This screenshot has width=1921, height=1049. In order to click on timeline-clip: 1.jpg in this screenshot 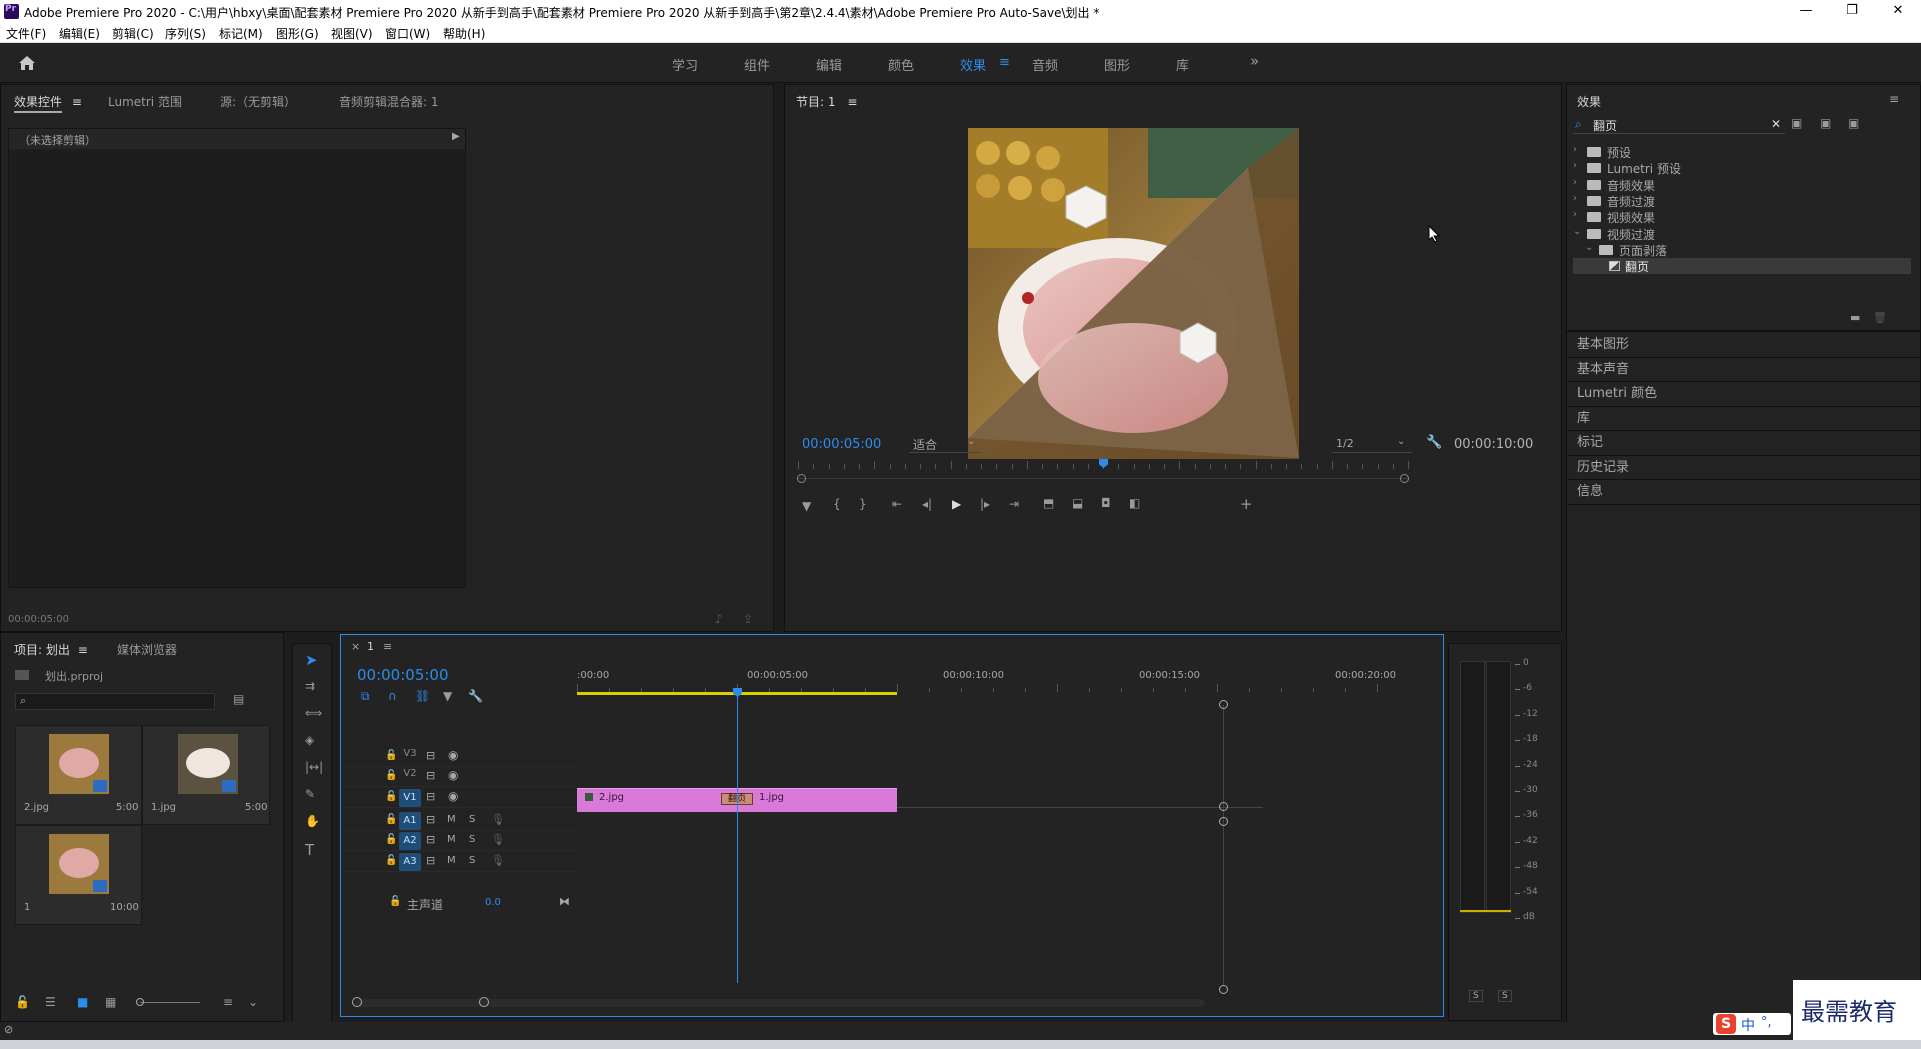, I will do `click(817, 800)`.